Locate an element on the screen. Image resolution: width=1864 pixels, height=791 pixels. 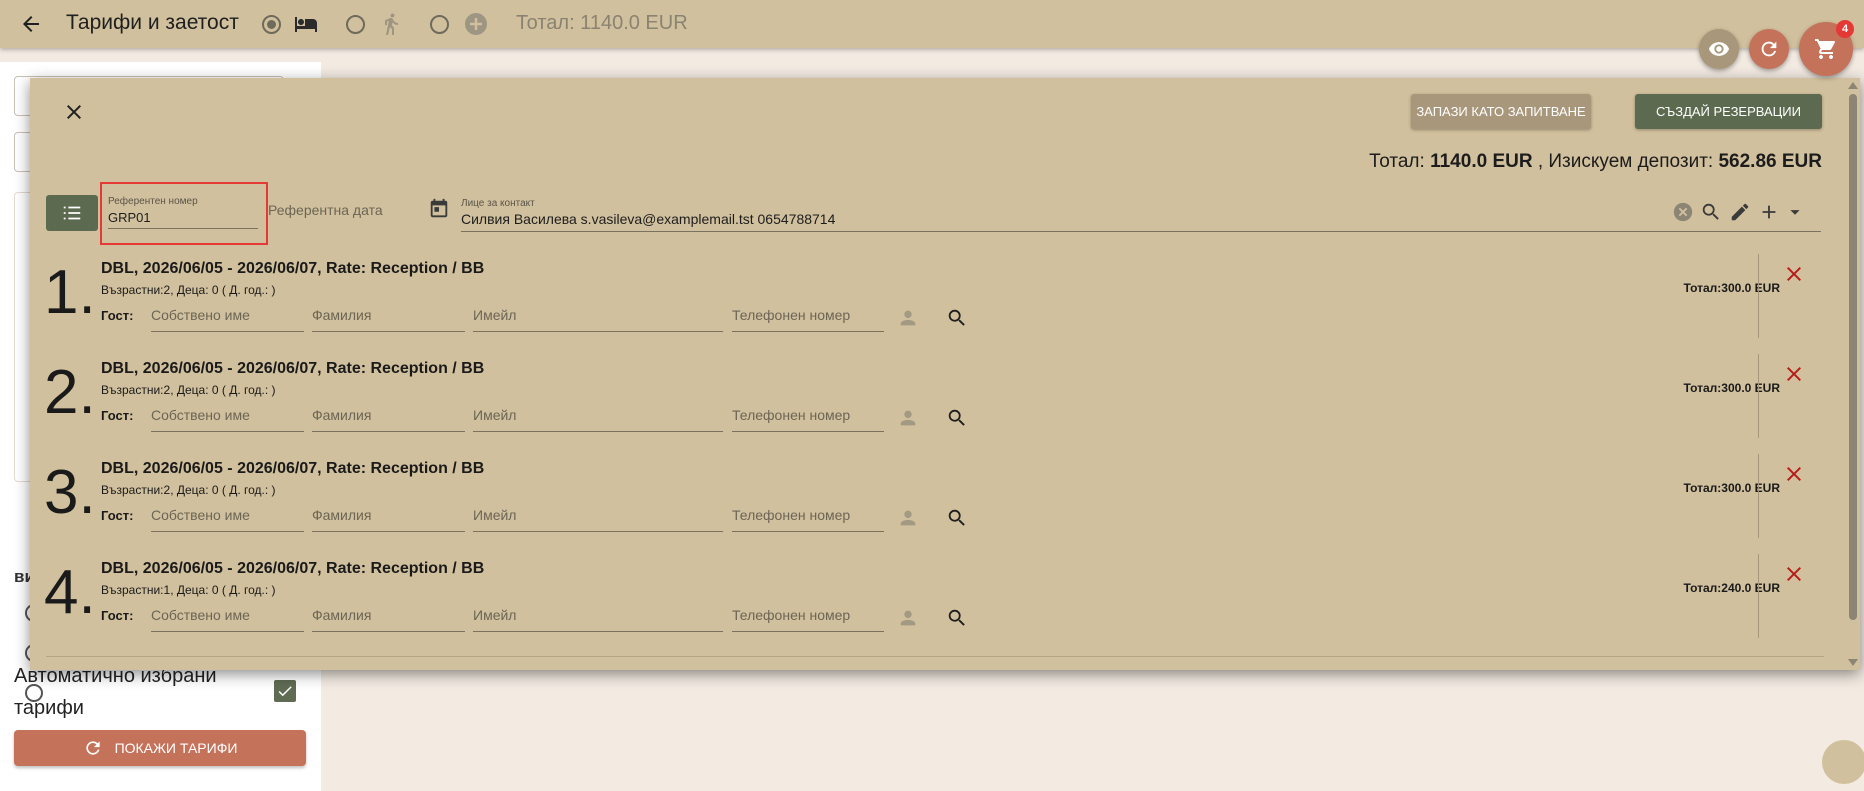
close-icon is located at coordinates (74, 112).